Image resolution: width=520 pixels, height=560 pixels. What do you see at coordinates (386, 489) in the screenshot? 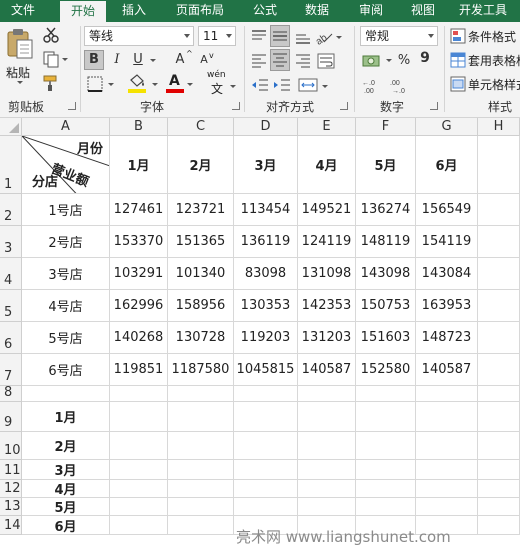
I see `cell-f12` at bounding box center [386, 489].